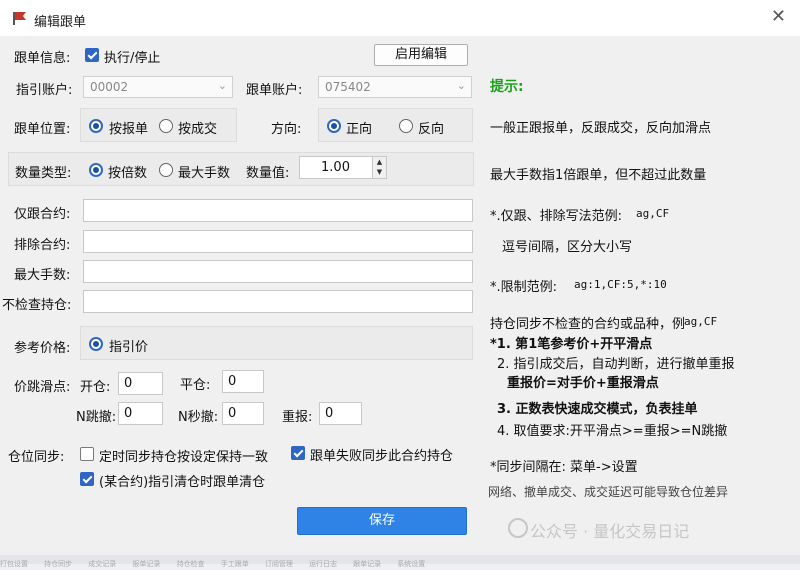 The width and height of the screenshot is (800, 570). What do you see at coordinates (19, 18) in the screenshot?
I see `app-flag-icon` at bounding box center [19, 18].